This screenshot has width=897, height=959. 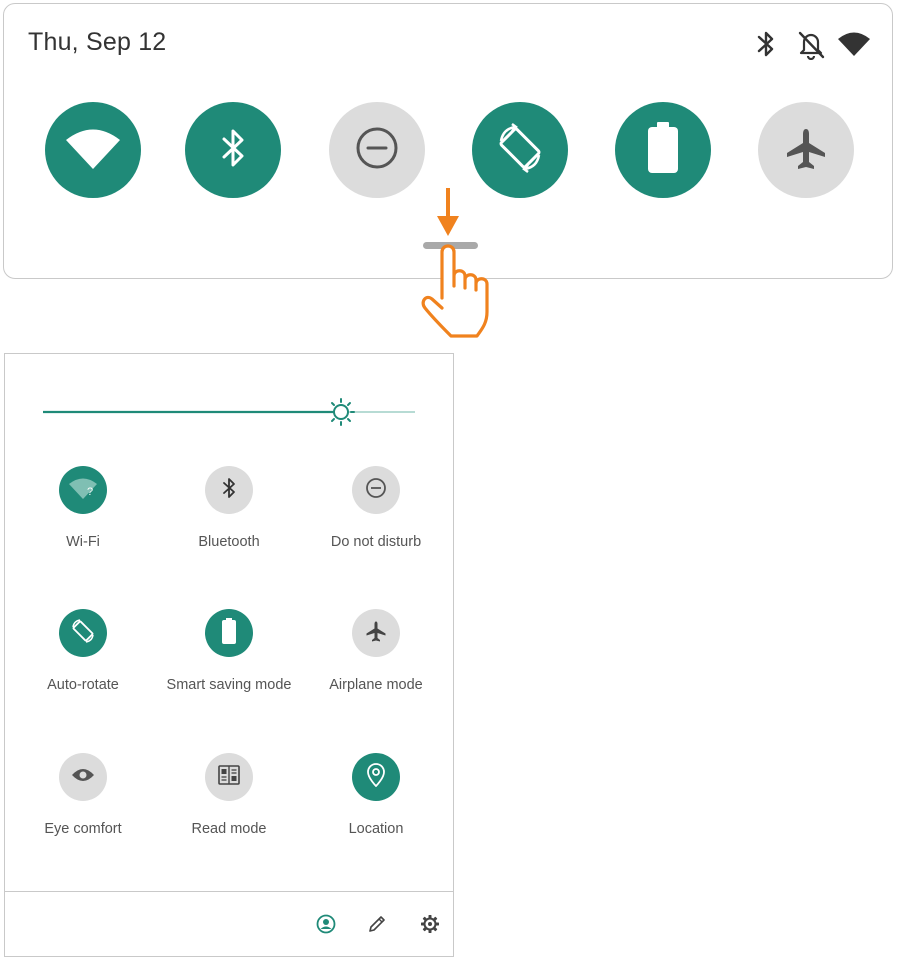 I want to click on tile-airplane-mode: Airplane mode, so click(x=376, y=651).